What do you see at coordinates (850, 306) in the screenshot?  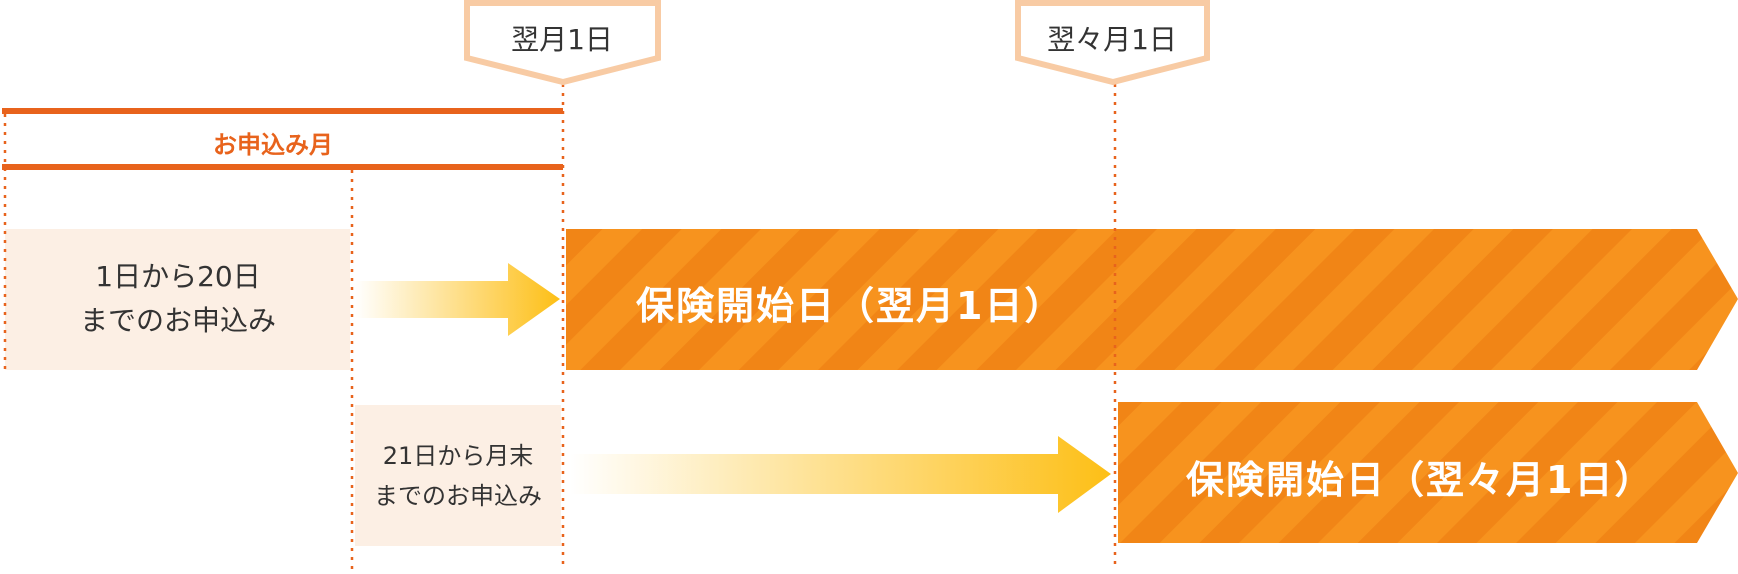 I see `start-date-label-next-month: 保険開始日（翌月1日）` at bounding box center [850, 306].